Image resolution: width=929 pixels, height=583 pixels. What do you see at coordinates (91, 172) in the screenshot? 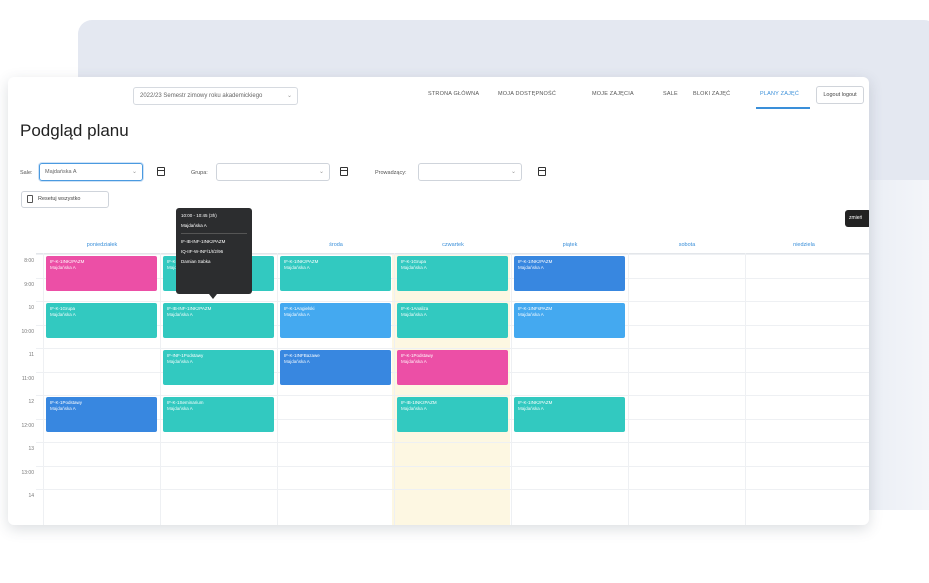
I see `room-select: Majdańska A ⌄` at bounding box center [91, 172].